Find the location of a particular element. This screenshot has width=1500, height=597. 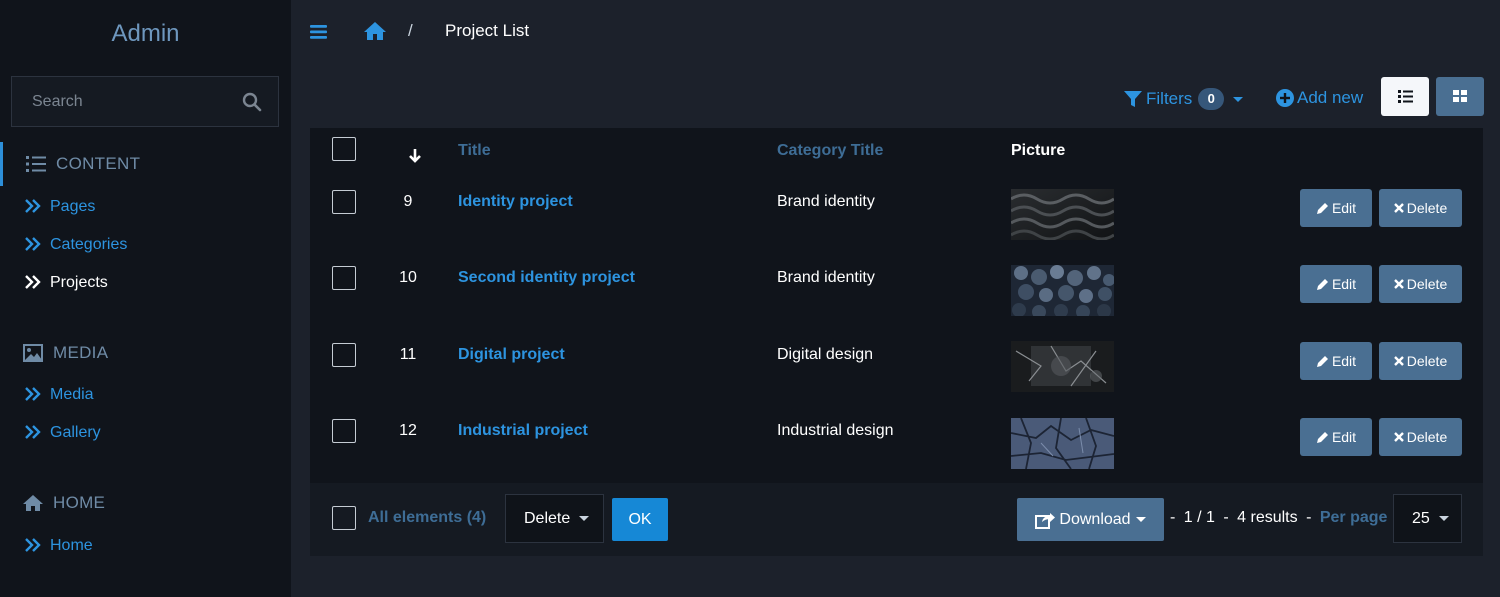

per-page-select: 25 is located at coordinates (1427, 518).